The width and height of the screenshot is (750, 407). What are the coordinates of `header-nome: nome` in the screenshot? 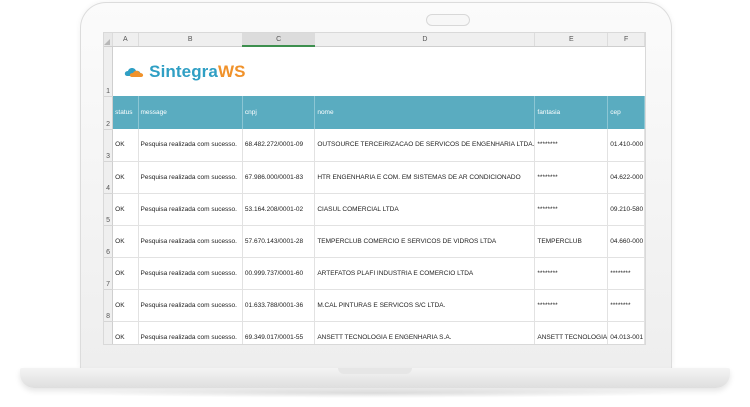 It's located at (425, 112).